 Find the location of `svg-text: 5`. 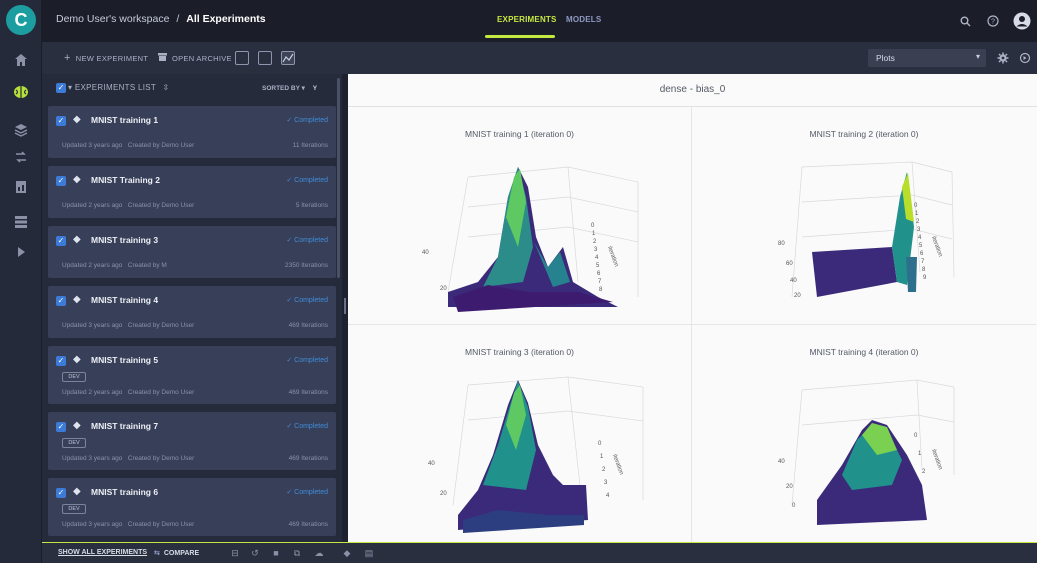

svg-text: 5 is located at coordinates (921, 246).